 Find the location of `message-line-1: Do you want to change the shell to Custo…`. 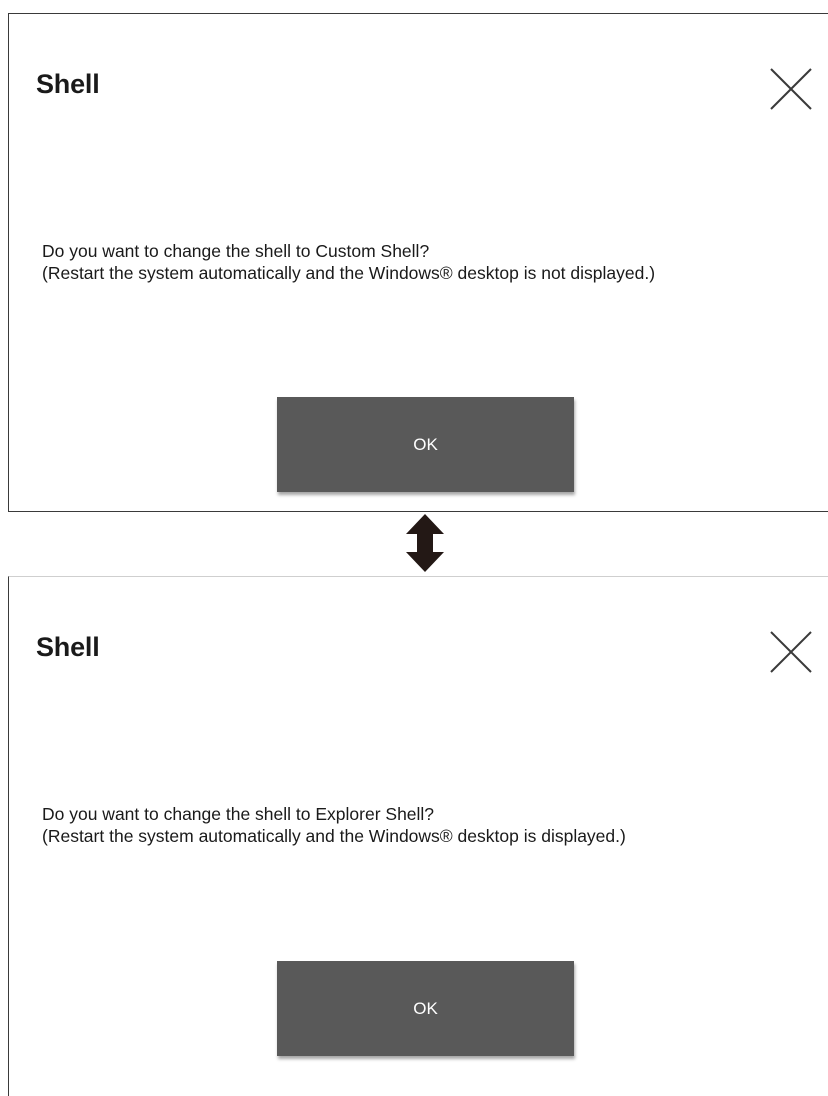

message-line-1: Do you want to change the shell to Custo… is located at coordinates (236, 251).